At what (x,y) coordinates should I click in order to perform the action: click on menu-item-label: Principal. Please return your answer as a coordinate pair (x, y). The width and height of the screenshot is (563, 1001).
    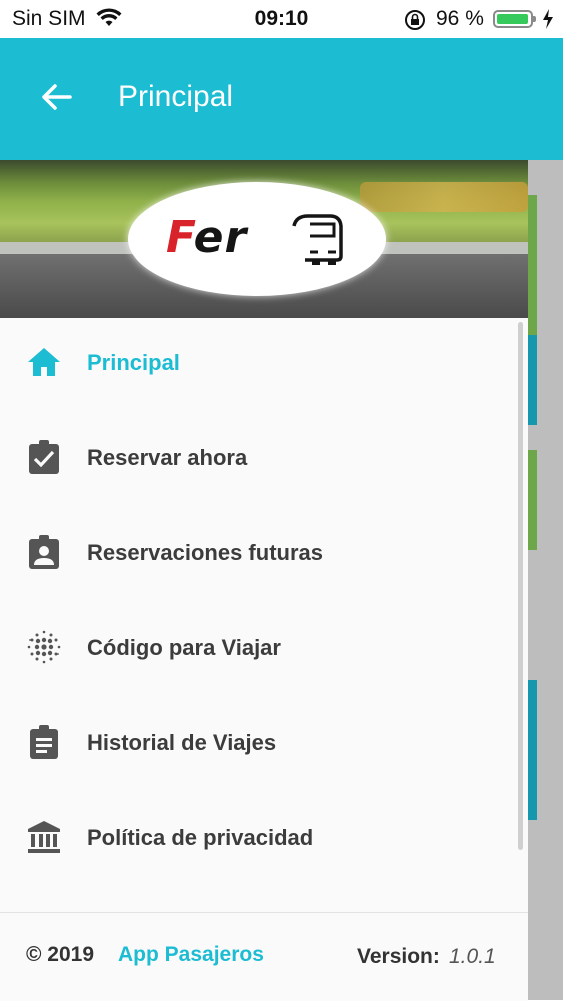
    Looking at the image, I should click on (133, 362).